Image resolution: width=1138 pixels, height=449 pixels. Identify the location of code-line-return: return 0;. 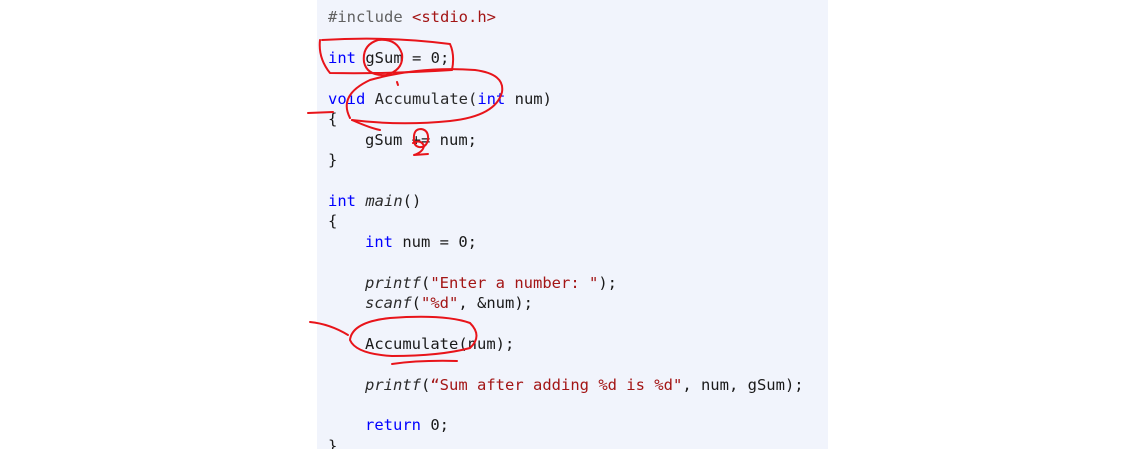
(388, 425).